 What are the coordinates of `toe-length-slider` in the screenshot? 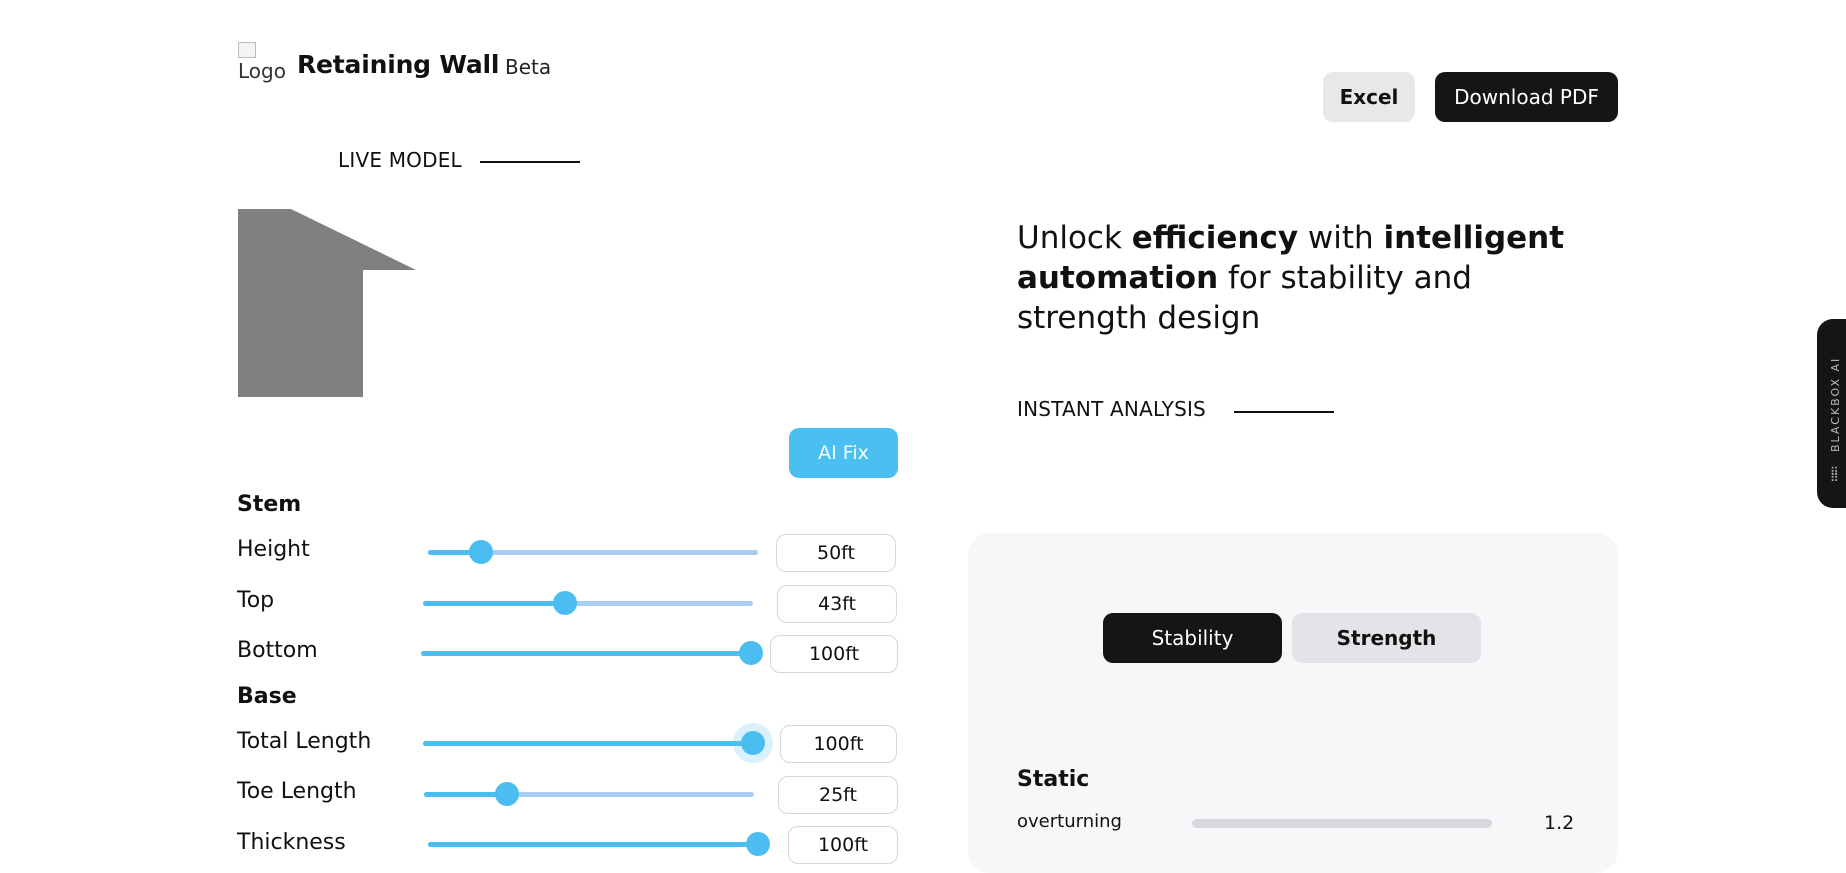 It's located at (589, 794).